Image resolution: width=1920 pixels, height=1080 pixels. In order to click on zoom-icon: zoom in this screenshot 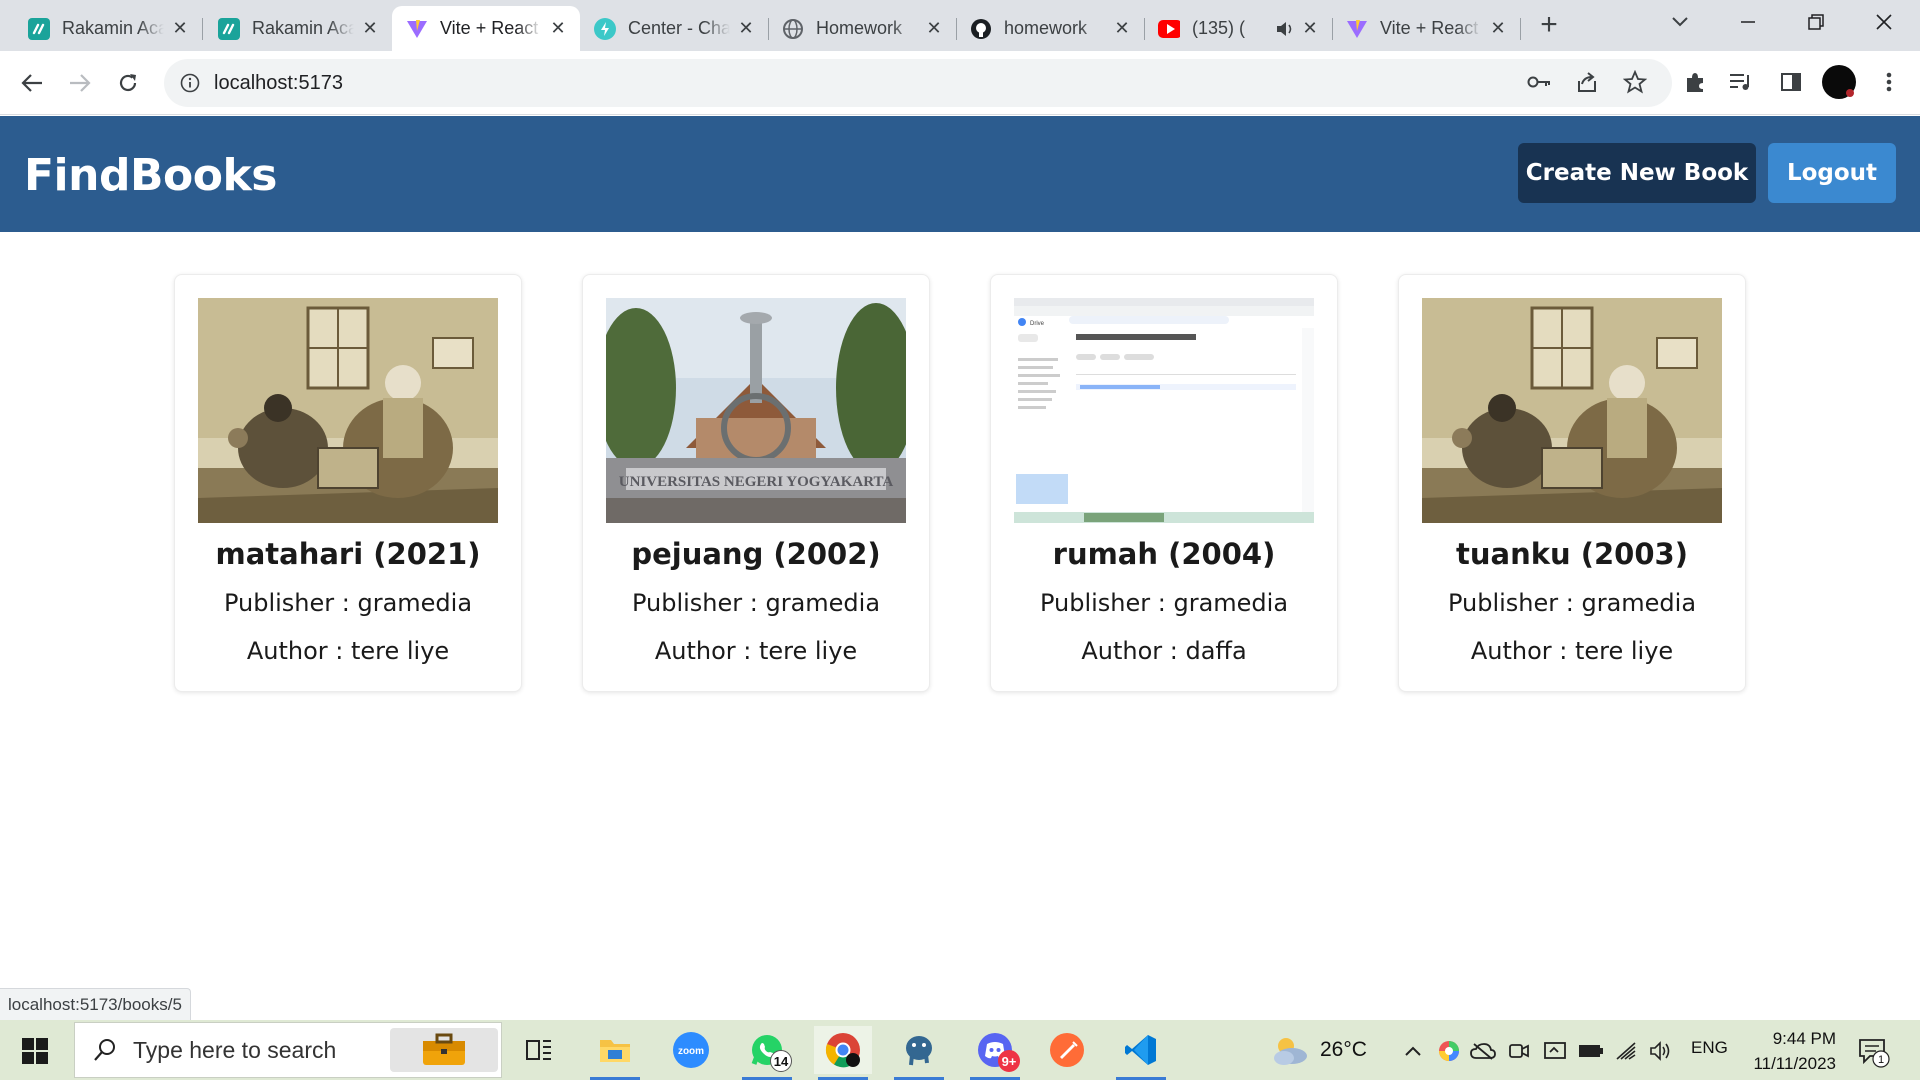, I will do `click(691, 1050)`.